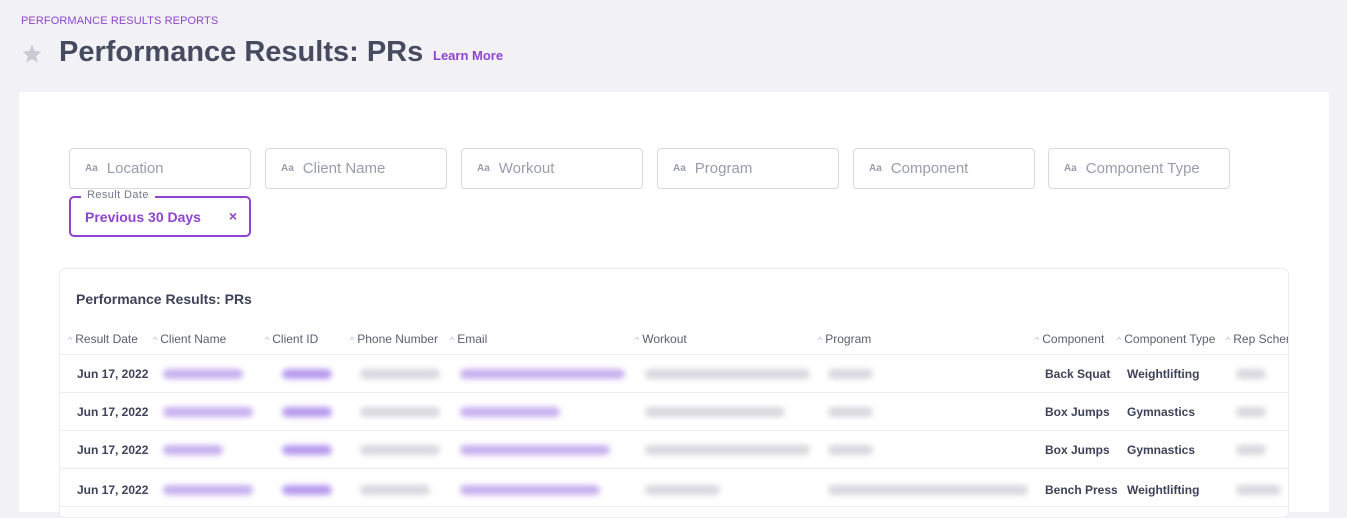  I want to click on table-row: Jun 17, 2022 Back Squat Weightlifting, so click(674, 374).